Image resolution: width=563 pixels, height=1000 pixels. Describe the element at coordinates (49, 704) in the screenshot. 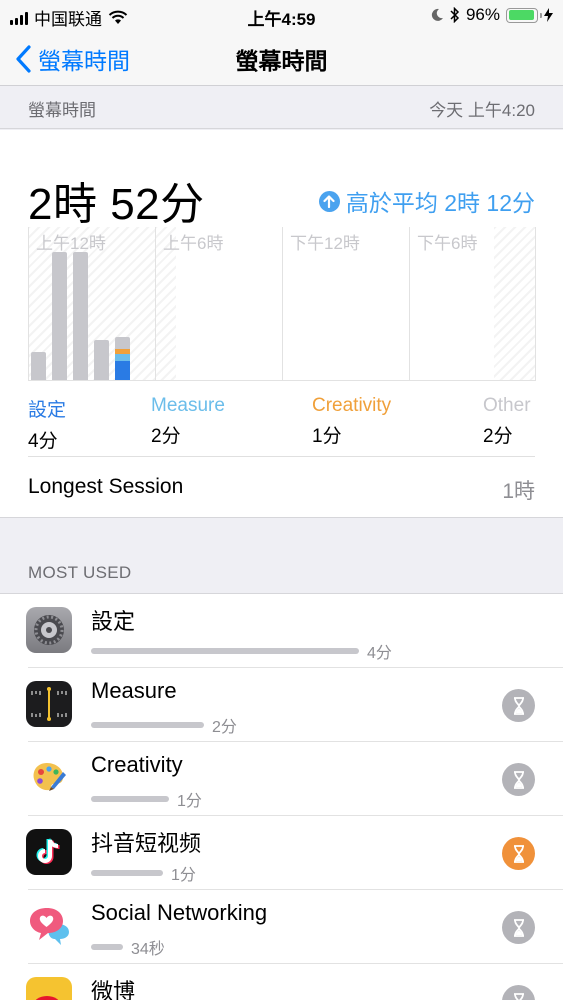

I see `measure-ruler-icon` at that location.